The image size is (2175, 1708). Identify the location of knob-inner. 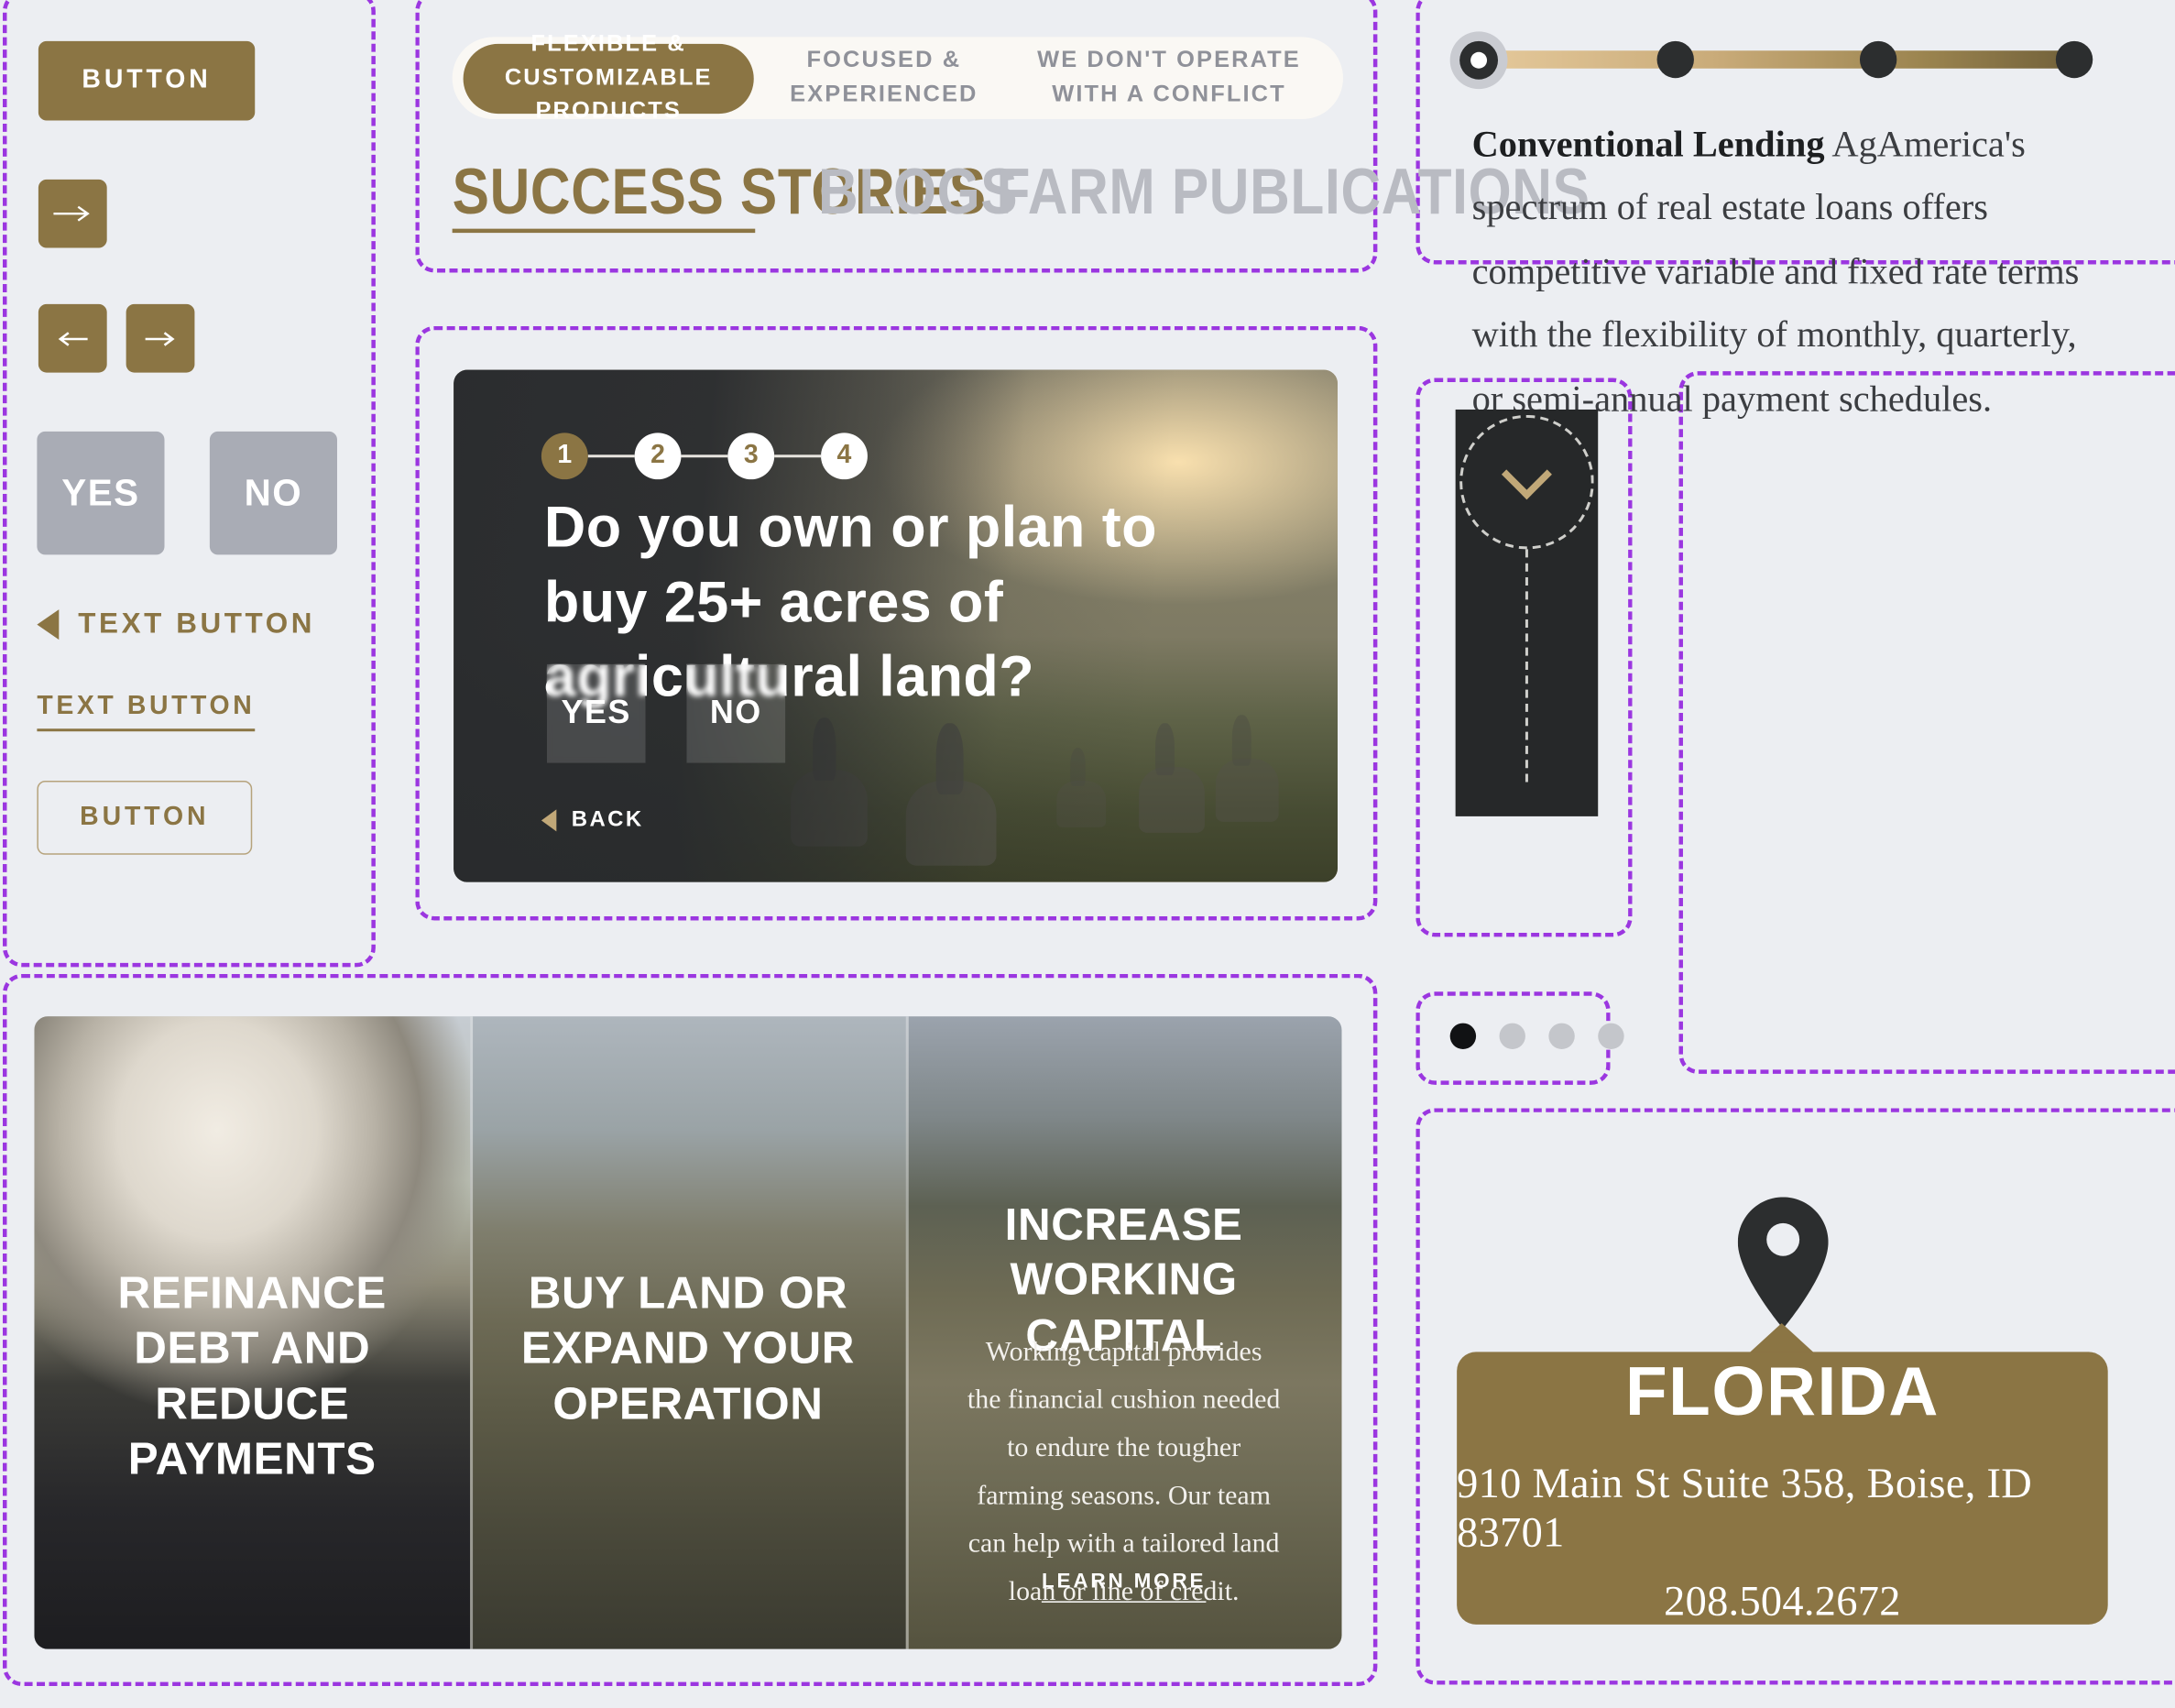
(1479, 60).